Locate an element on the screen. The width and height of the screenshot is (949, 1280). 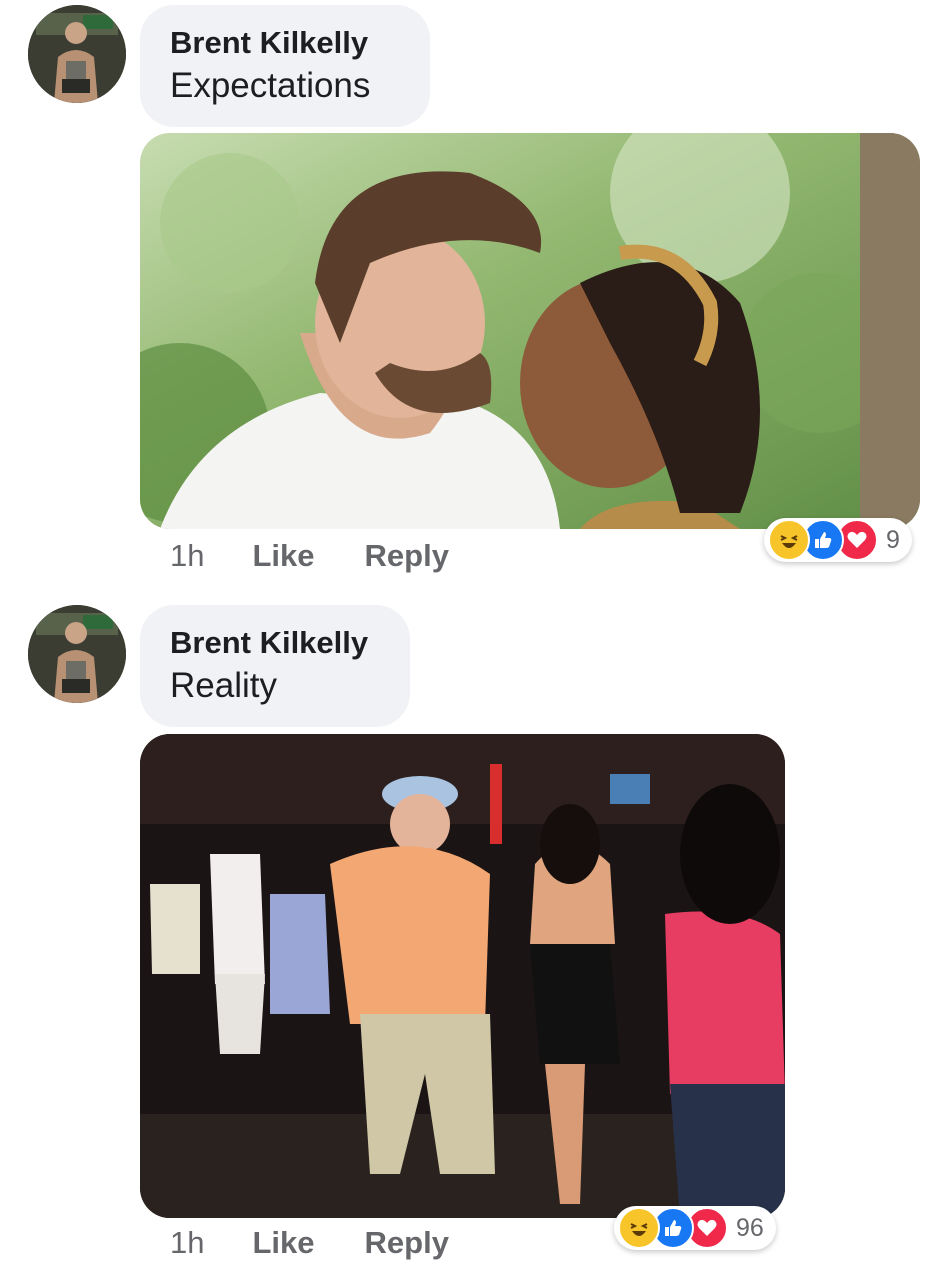
comment-bubble: Brent Kilkelly Reality is located at coordinates (275, 666).